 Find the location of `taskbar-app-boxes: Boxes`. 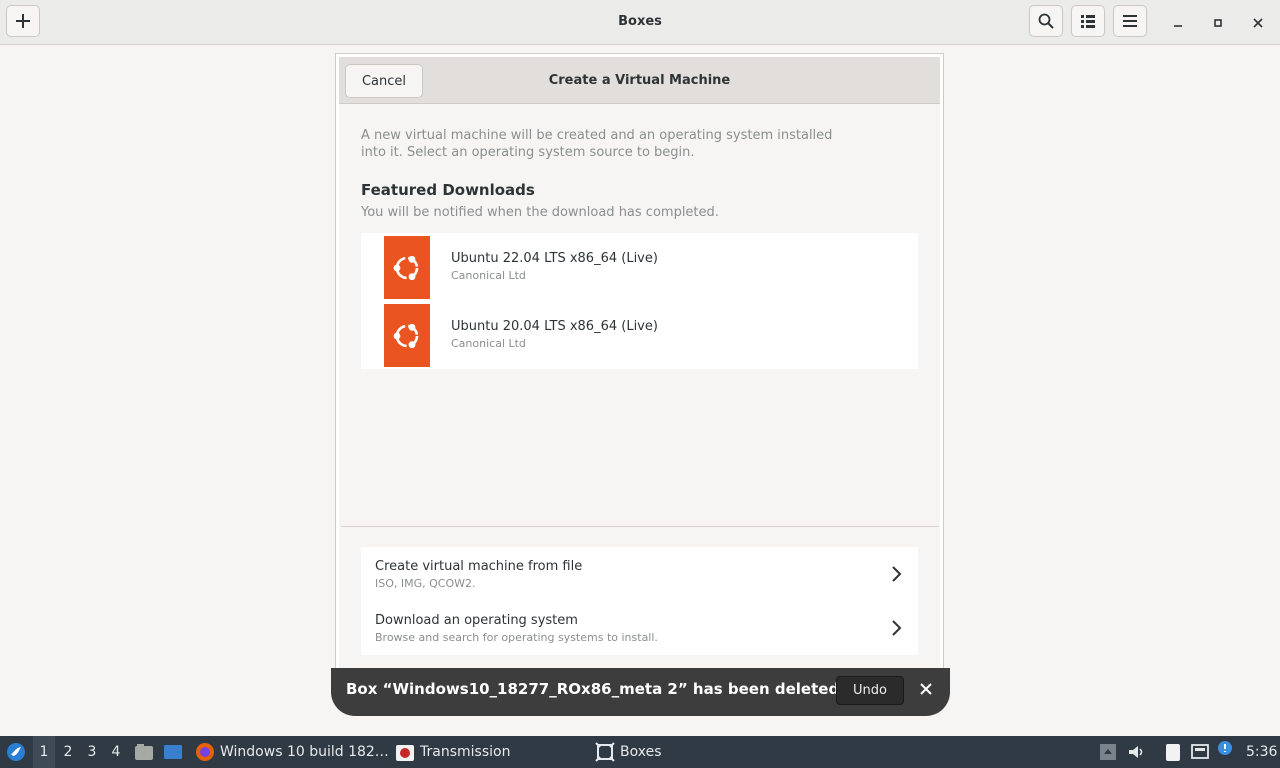

taskbar-app-boxes: Boxes is located at coordinates (628, 752).